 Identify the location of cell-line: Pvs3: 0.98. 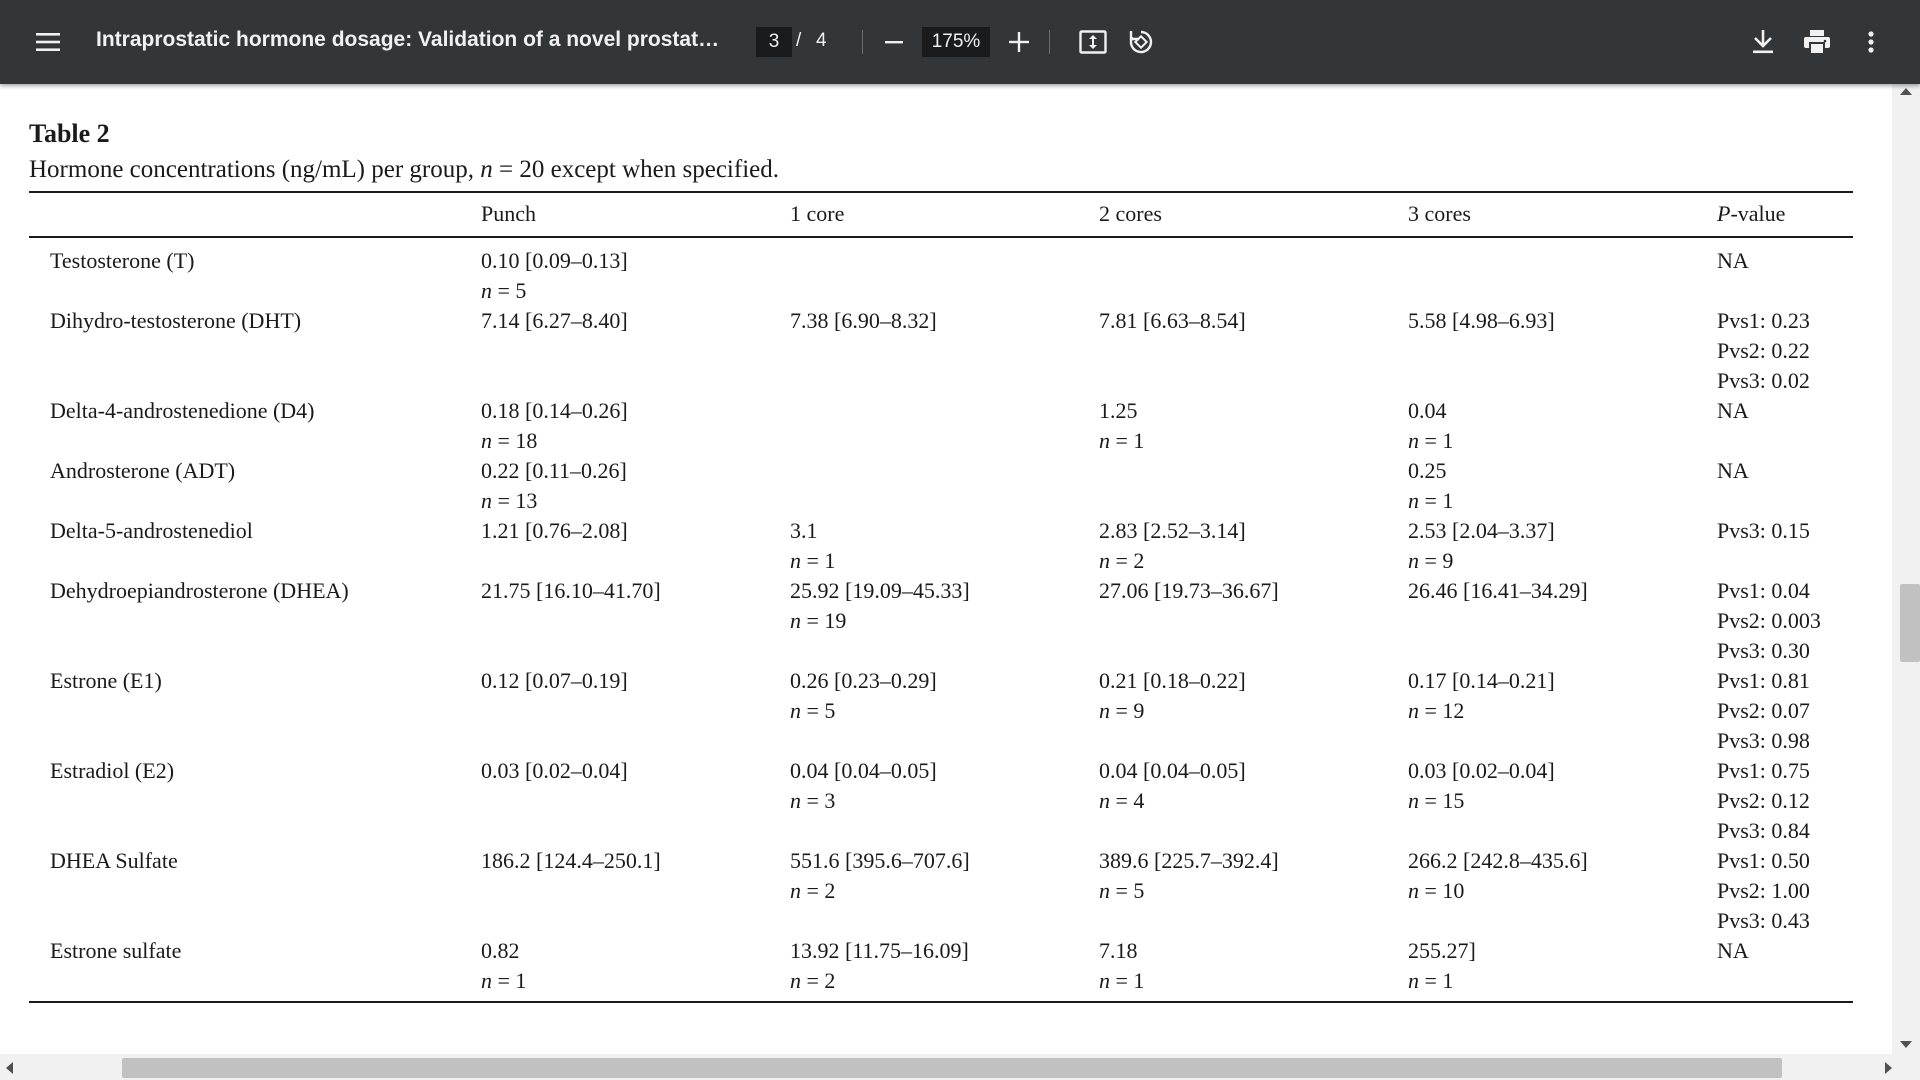
(1763, 740).